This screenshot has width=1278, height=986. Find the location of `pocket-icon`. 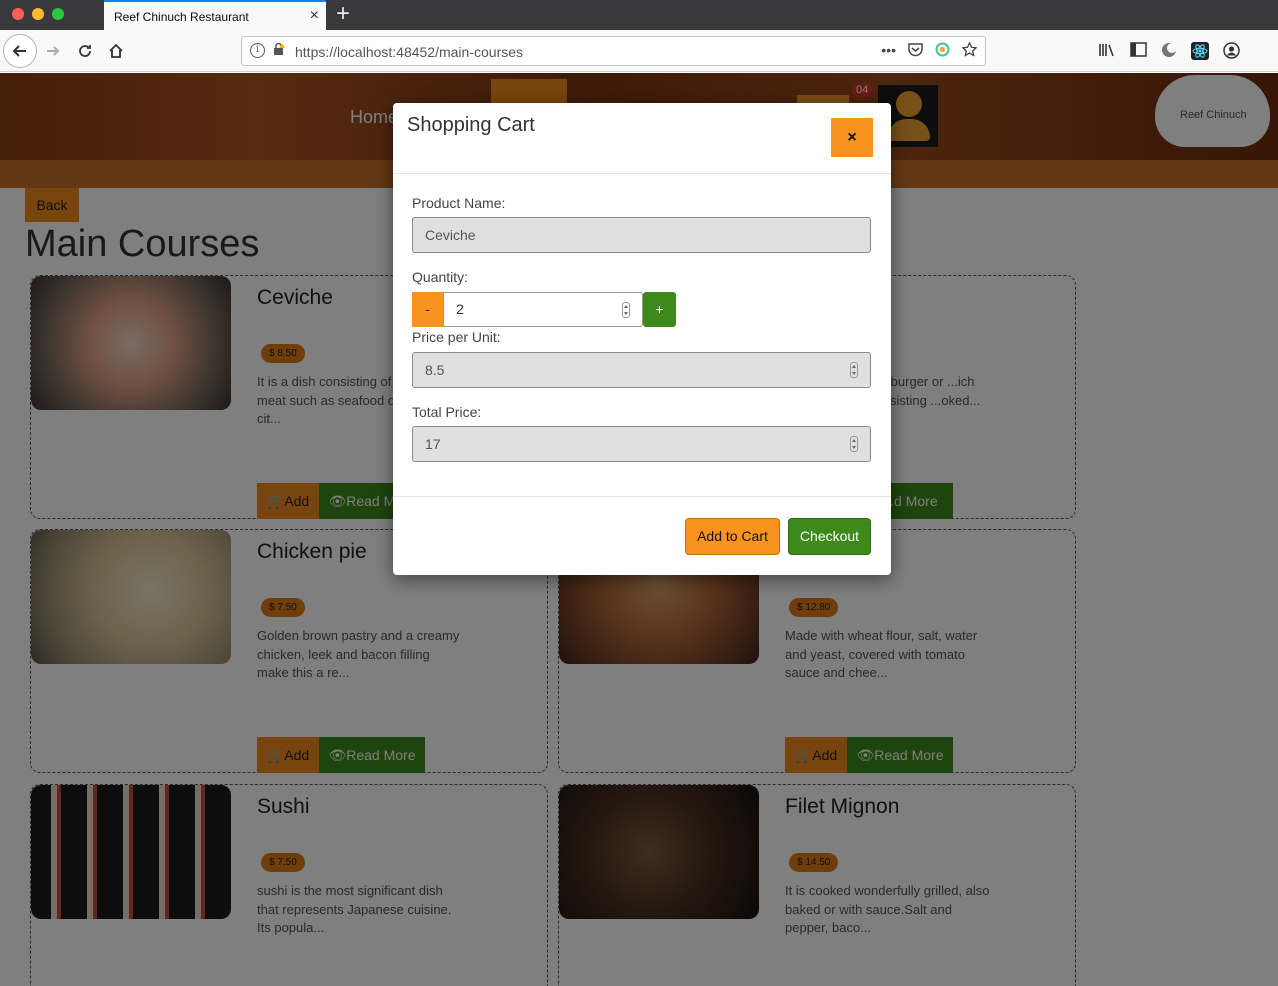

pocket-icon is located at coordinates (915, 51).